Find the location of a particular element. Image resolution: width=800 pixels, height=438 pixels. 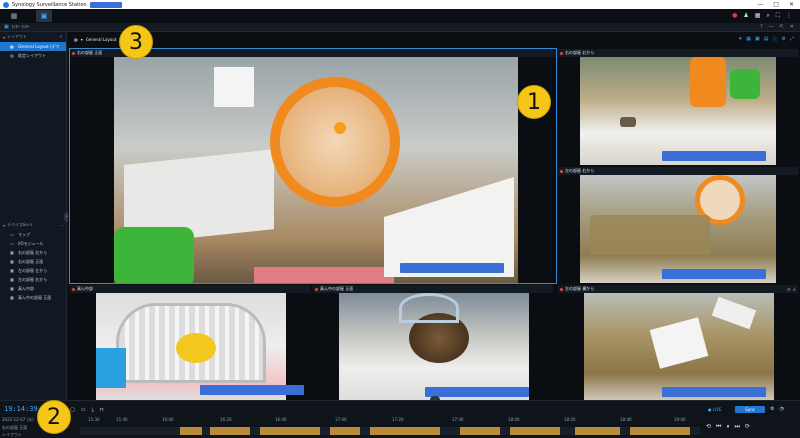

sidebar-item-camera: ■ 右の部屋 正面 is located at coordinates (33, 261).